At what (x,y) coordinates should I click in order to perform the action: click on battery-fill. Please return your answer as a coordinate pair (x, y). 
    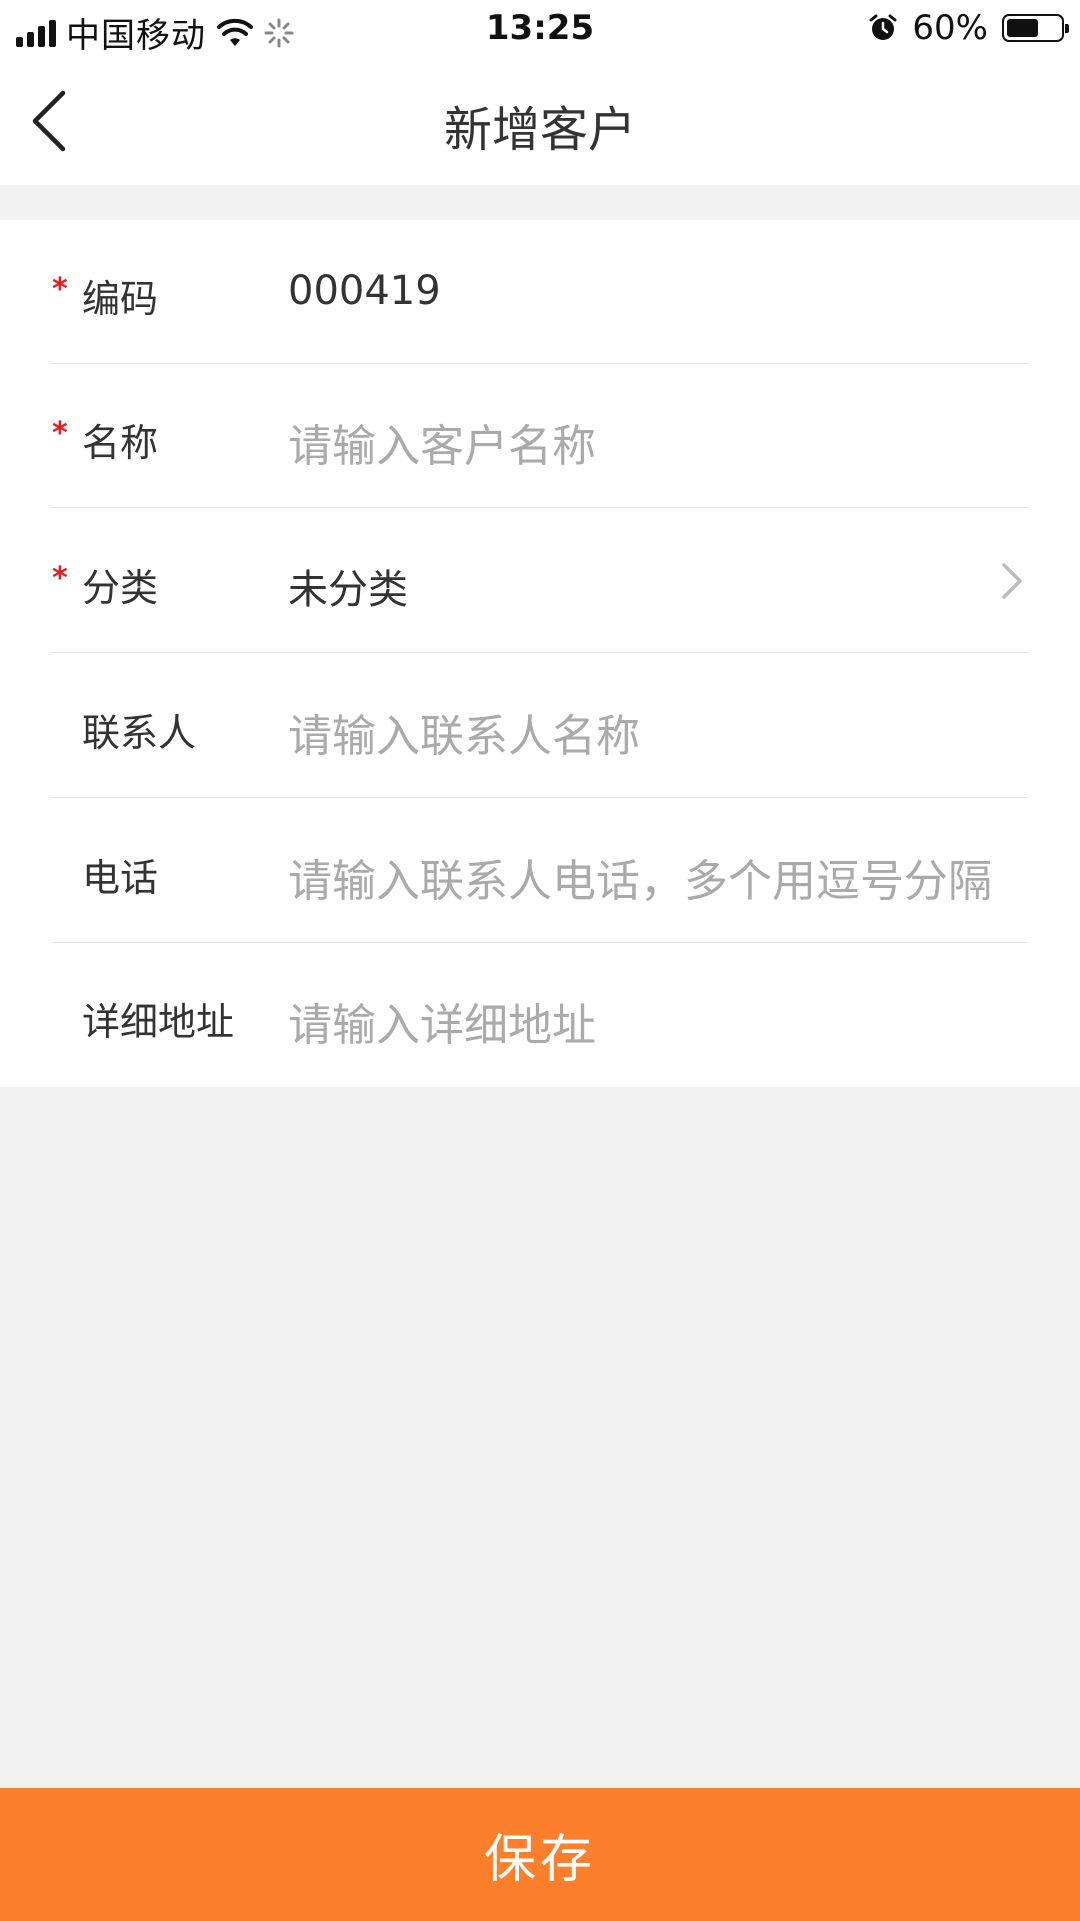
    Looking at the image, I should click on (1022, 28).